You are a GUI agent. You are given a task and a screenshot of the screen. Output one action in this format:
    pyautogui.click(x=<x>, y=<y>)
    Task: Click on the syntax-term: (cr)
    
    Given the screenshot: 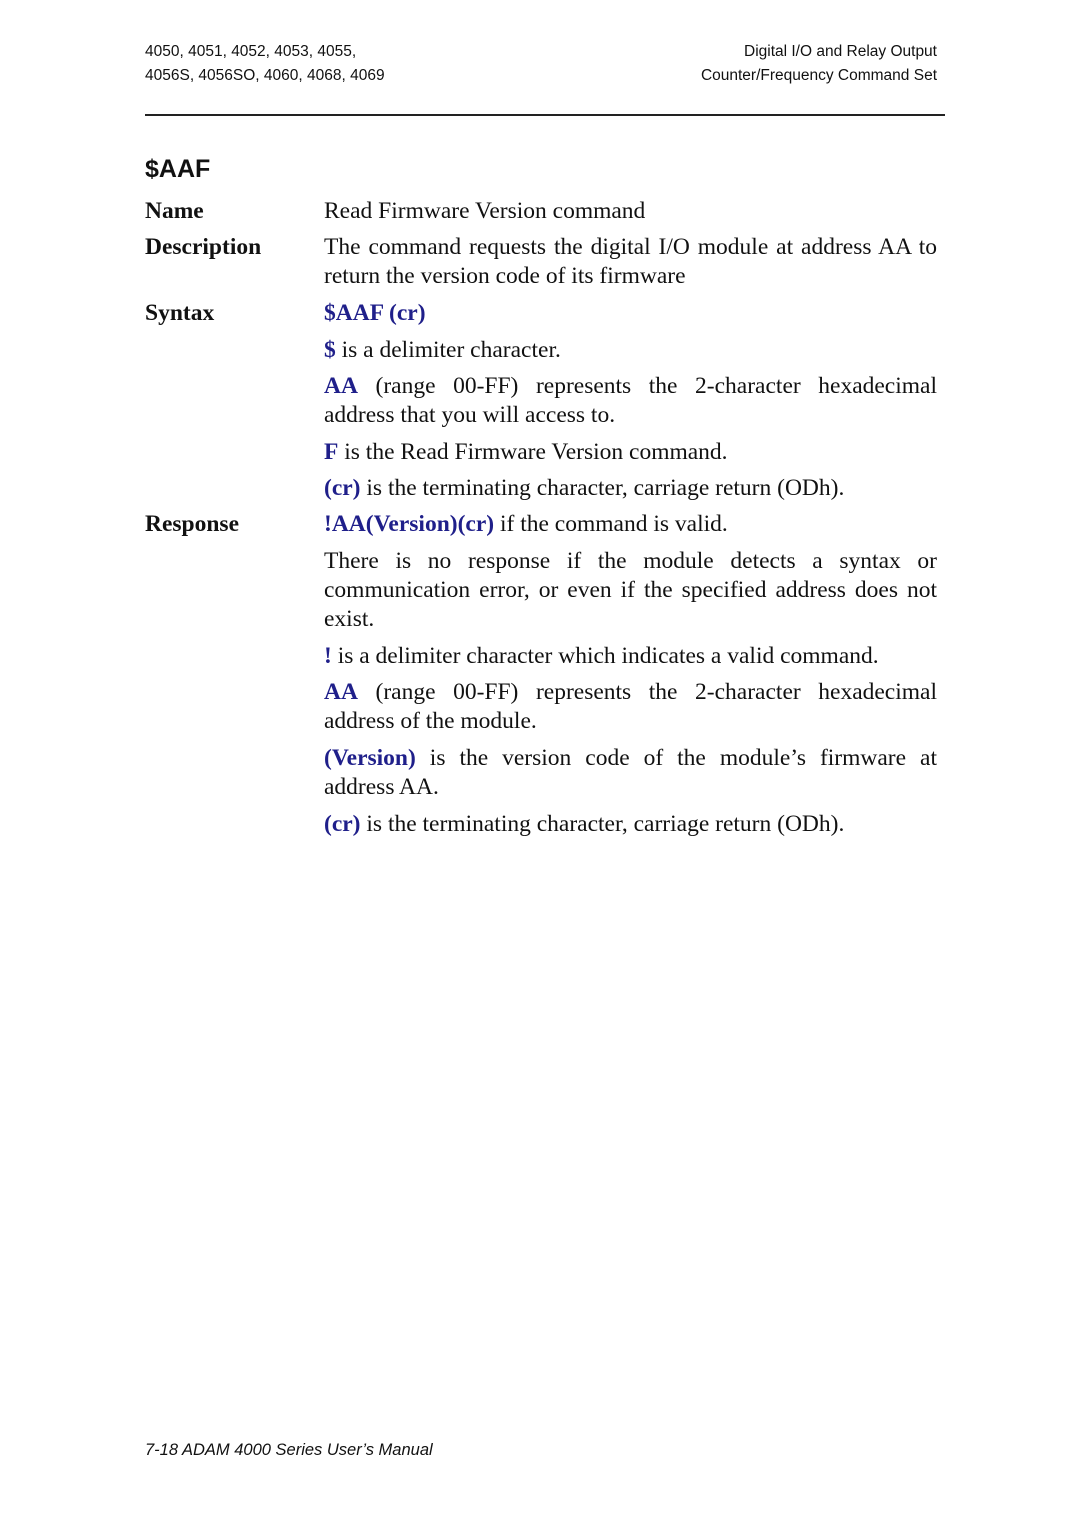 What is the action you would take?
    pyautogui.click(x=342, y=488)
    